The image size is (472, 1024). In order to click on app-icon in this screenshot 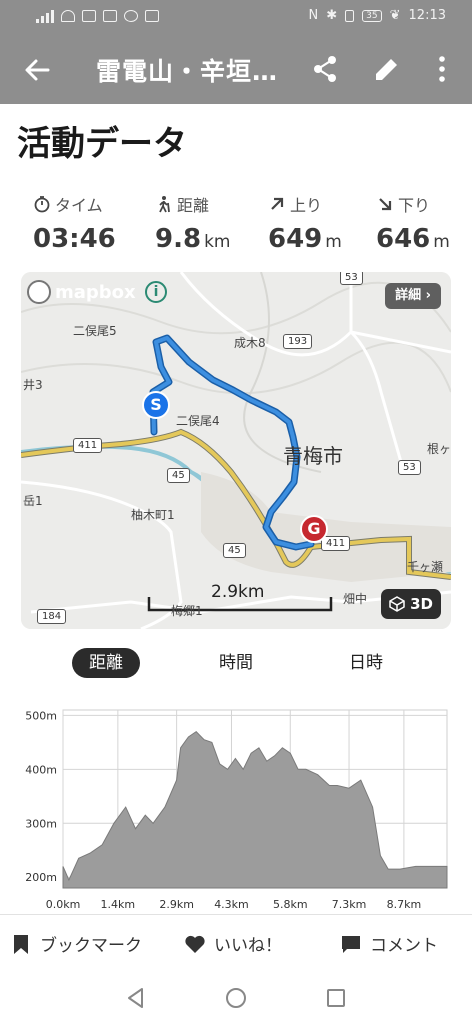, I will do `click(152, 16)`.